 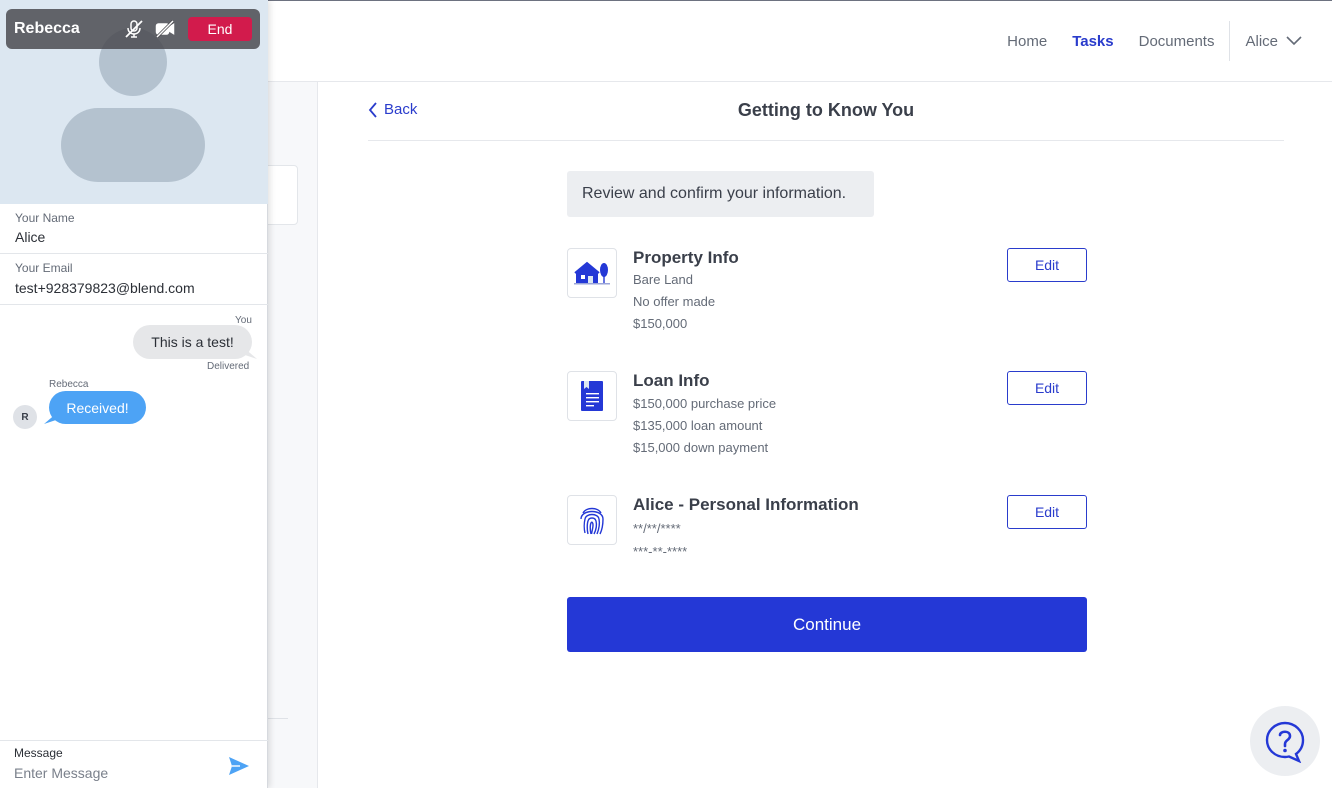 What do you see at coordinates (592, 273) in the screenshot?
I see `house-icon` at bounding box center [592, 273].